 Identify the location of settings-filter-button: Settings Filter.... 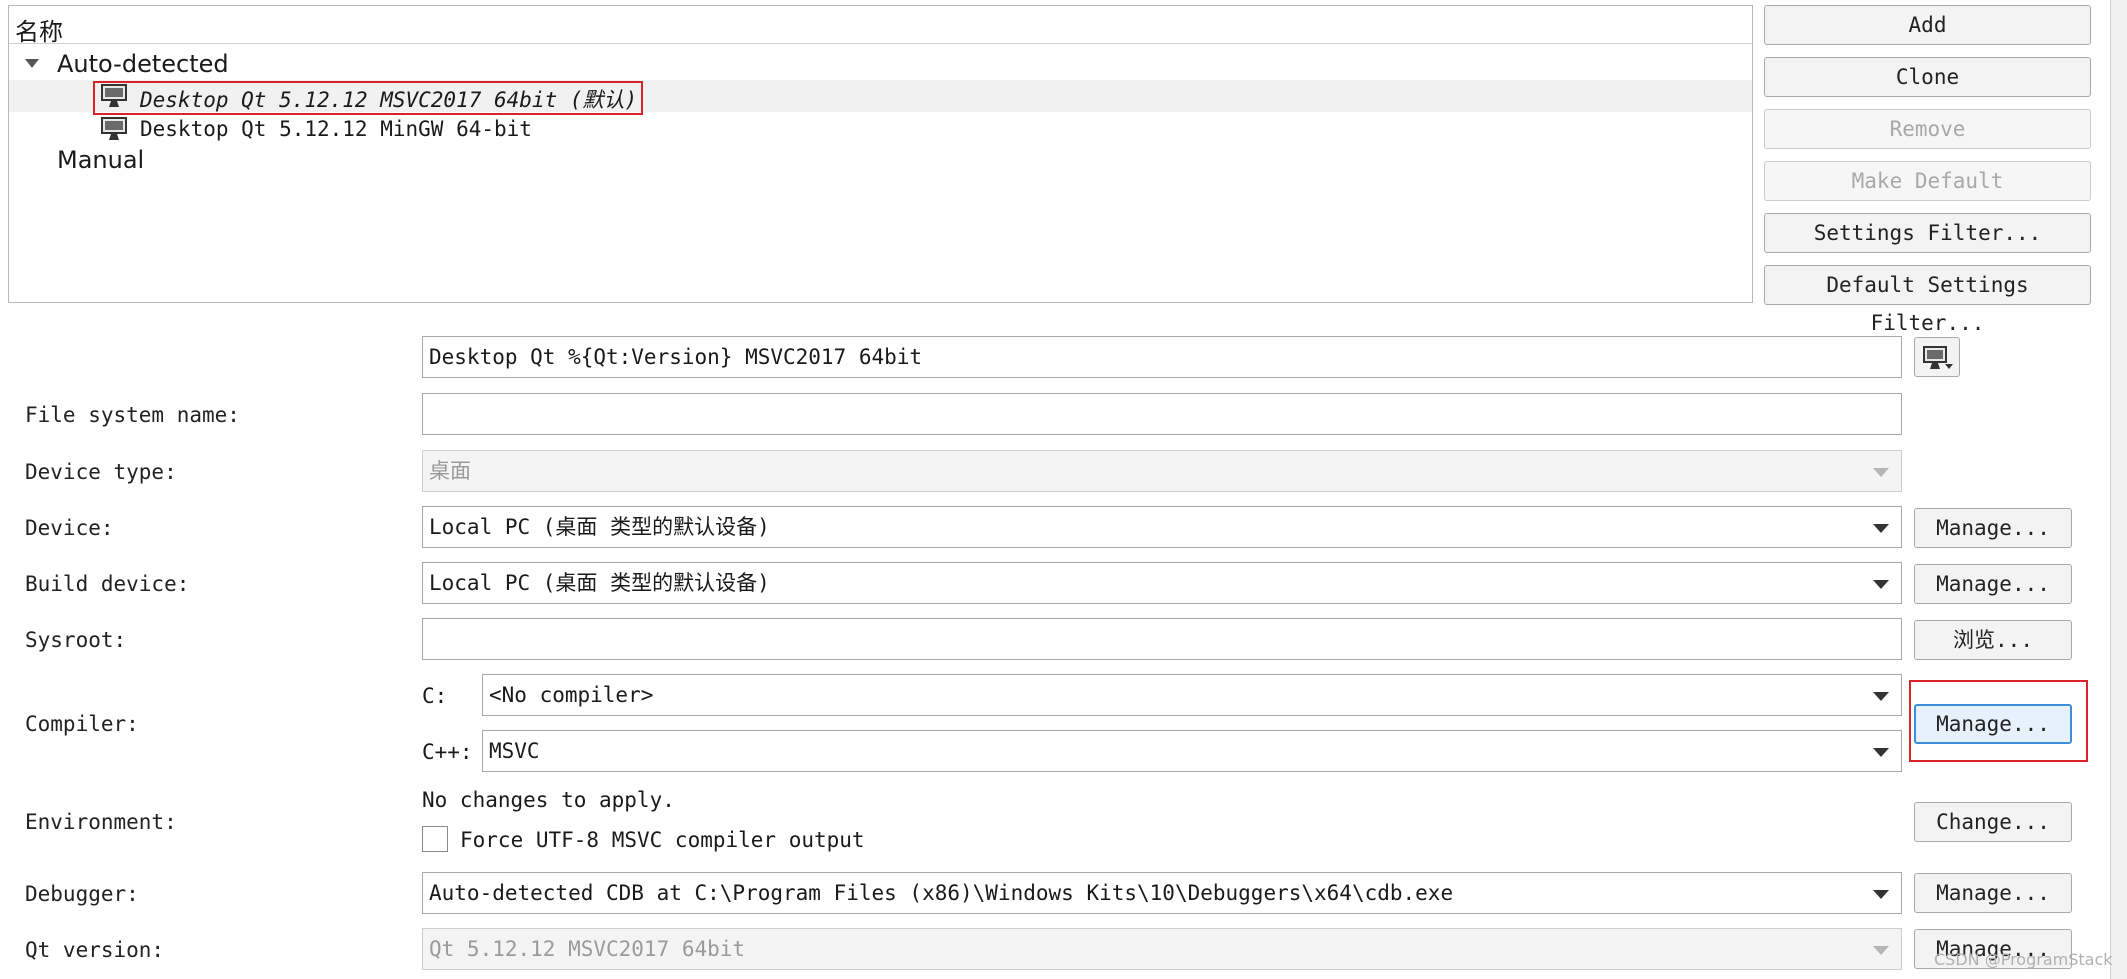
(1927, 233).